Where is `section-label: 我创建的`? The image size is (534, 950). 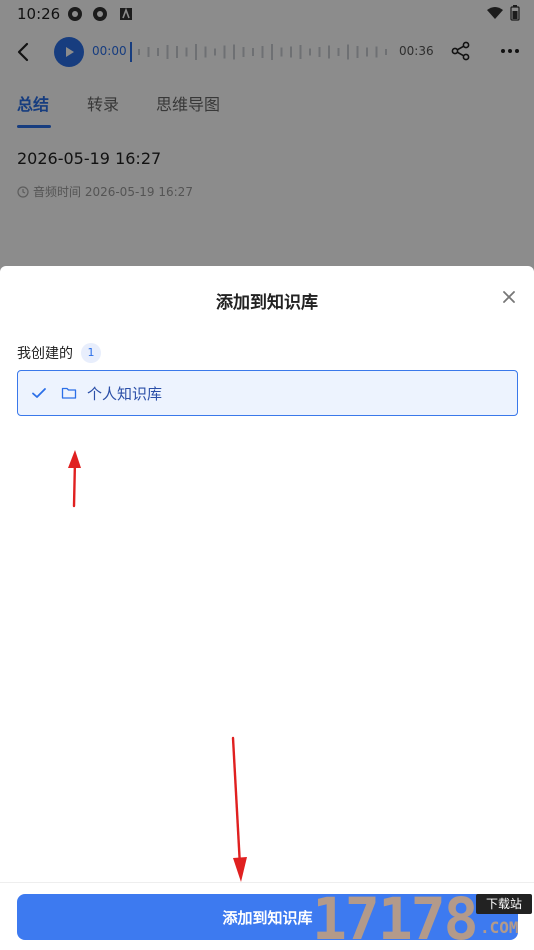
section-label: 我创建的 is located at coordinates (45, 354).